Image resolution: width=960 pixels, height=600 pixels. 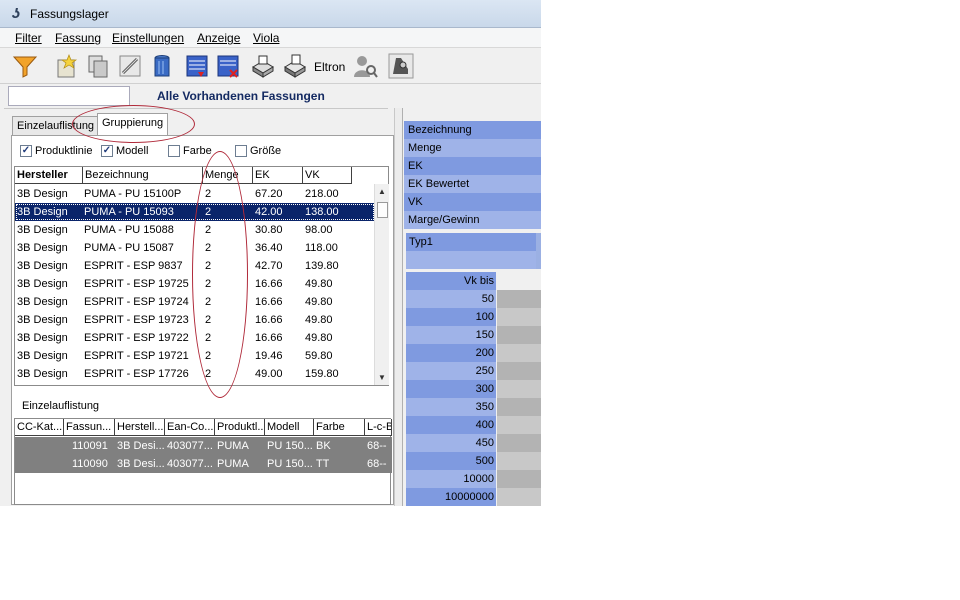 What do you see at coordinates (382, 191) in the screenshot?
I see `scroll-up-icon: ▲` at bounding box center [382, 191].